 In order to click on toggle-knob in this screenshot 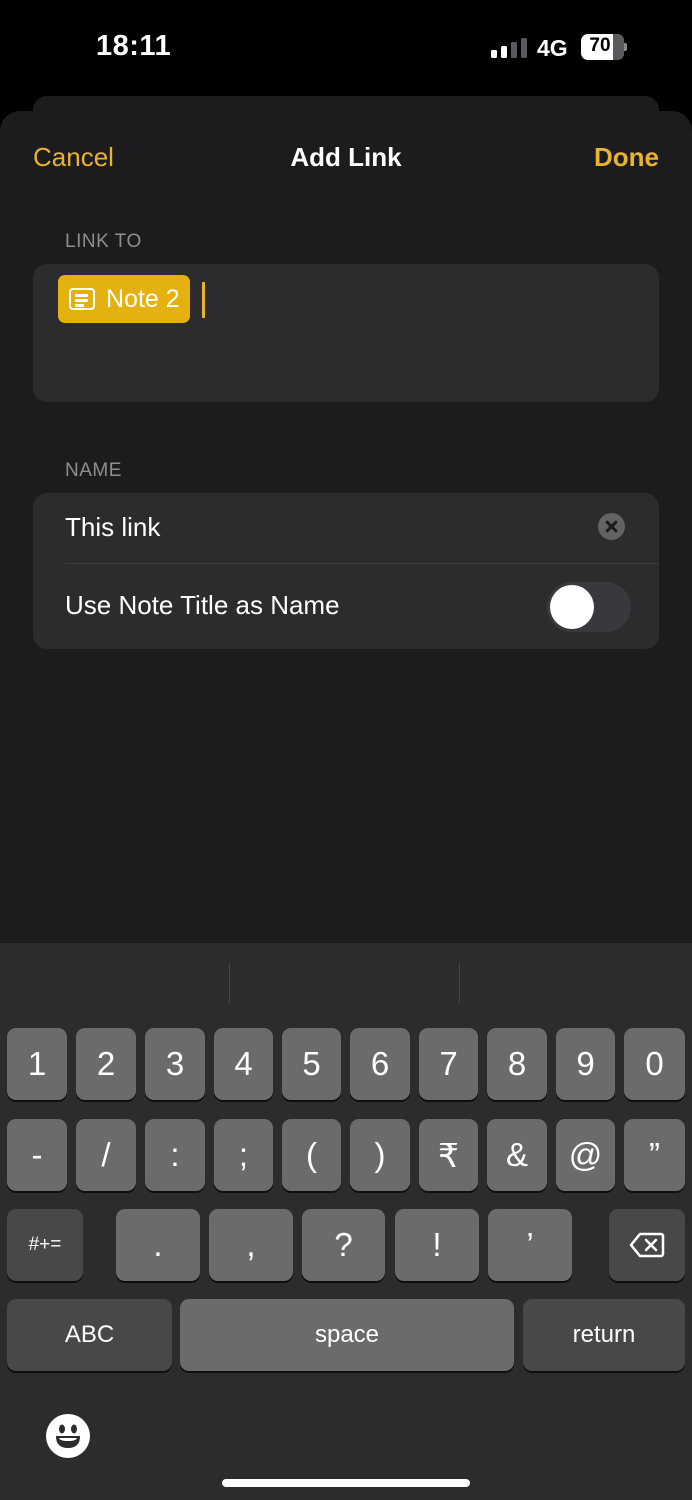, I will do `click(572, 607)`.